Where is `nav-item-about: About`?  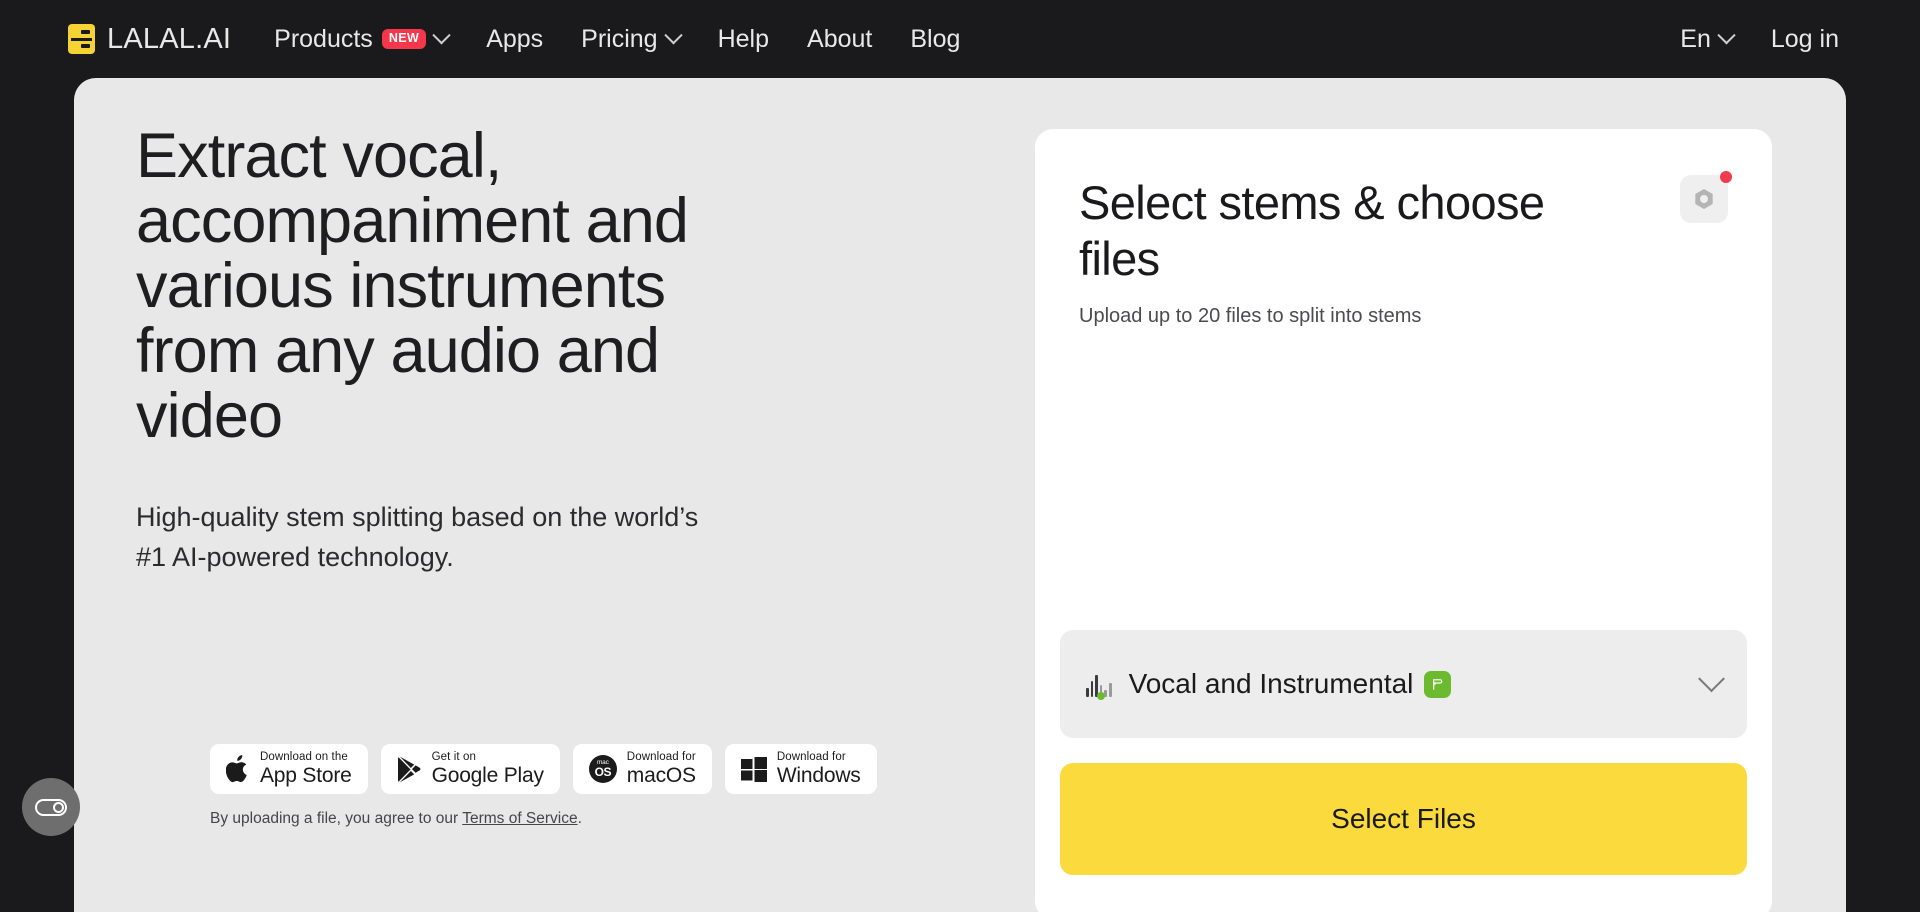 nav-item-about: About is located at coordinates (839, 39).